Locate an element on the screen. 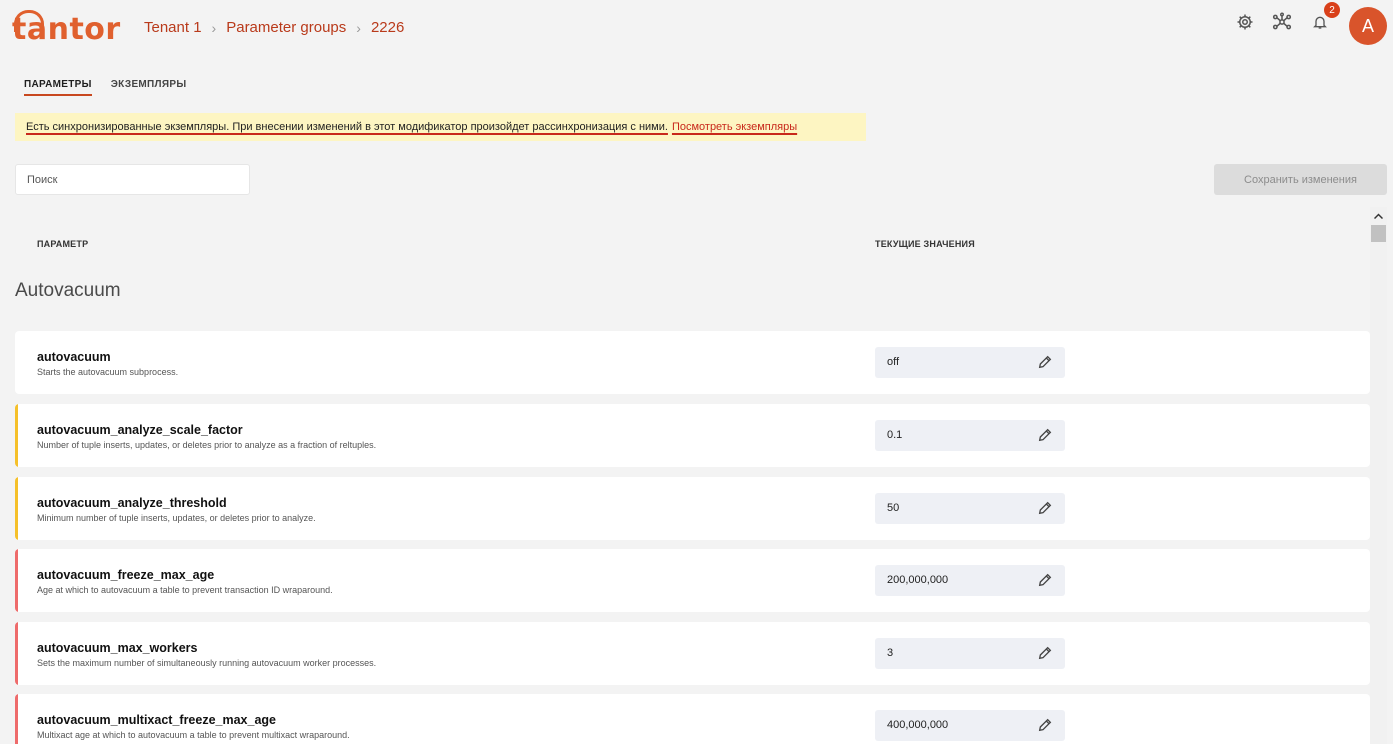  param-name: autovacuum_analyze_scale_factor is located at coordinates (140, 430).